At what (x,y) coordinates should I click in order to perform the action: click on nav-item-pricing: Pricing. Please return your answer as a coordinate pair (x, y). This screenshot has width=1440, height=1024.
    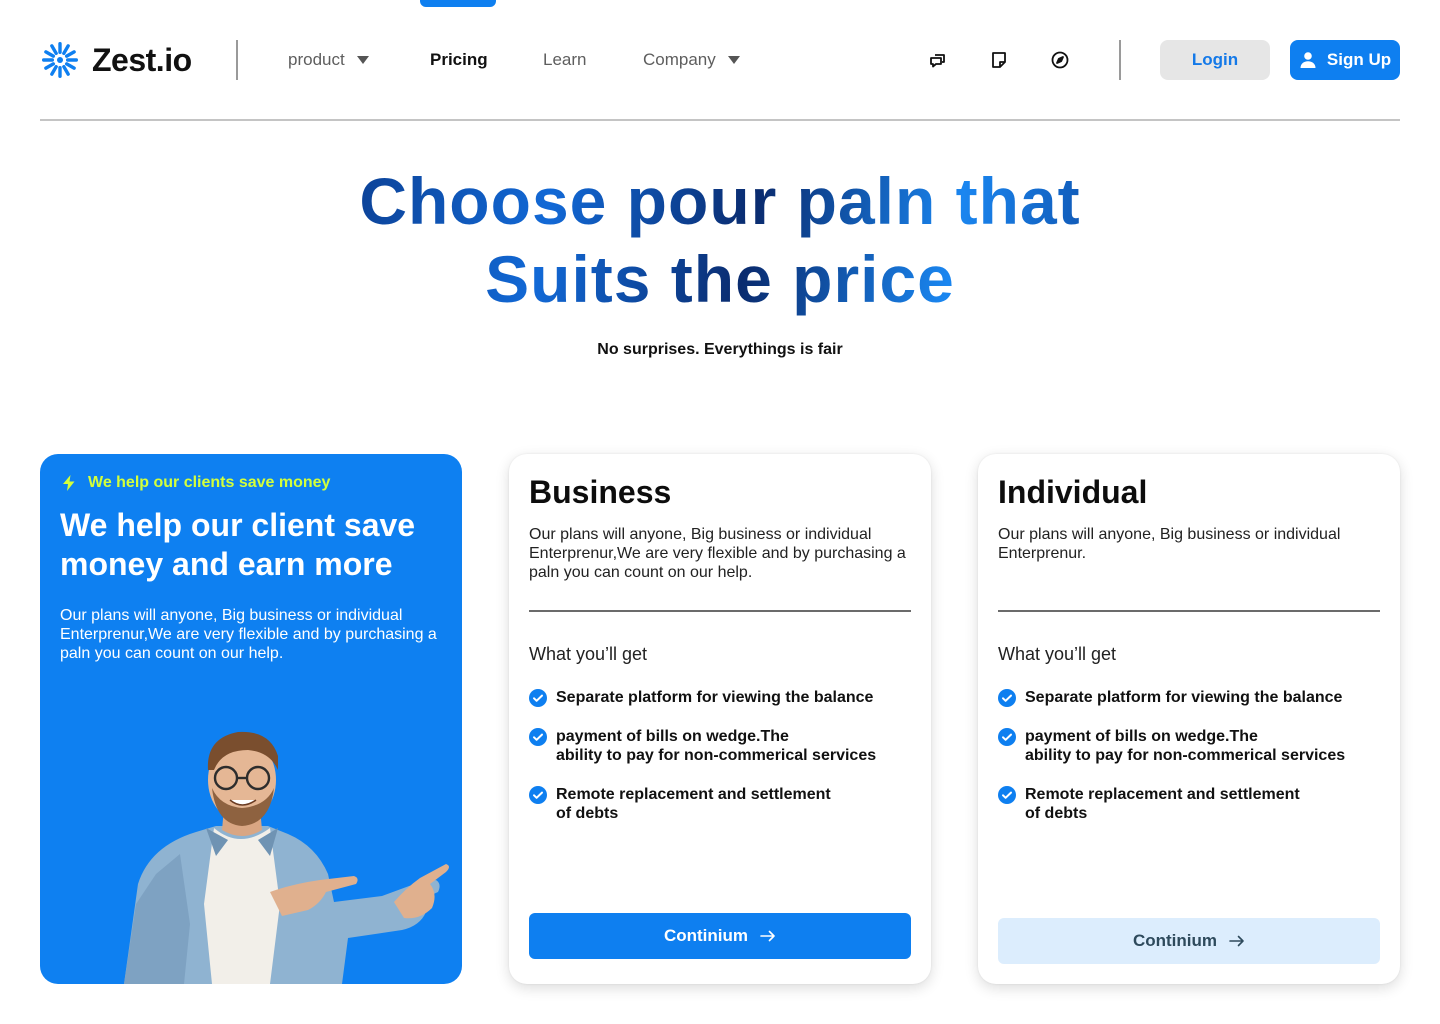
    Looking at the image, I should click on (459, 60).